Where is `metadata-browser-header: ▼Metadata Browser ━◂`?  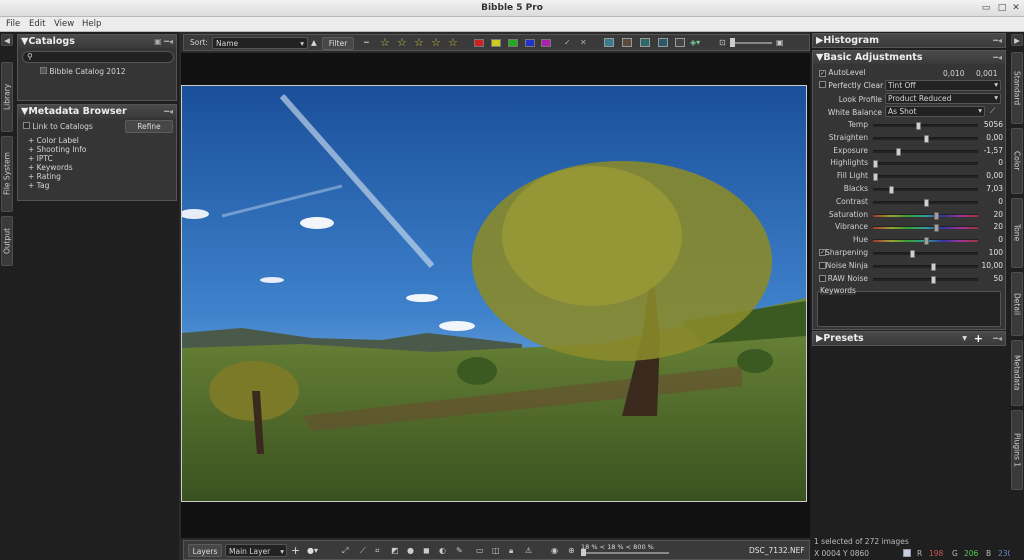
metadata-browser-header: ▼Metadata Browser ━◂ is located at coordinates (97, 111).